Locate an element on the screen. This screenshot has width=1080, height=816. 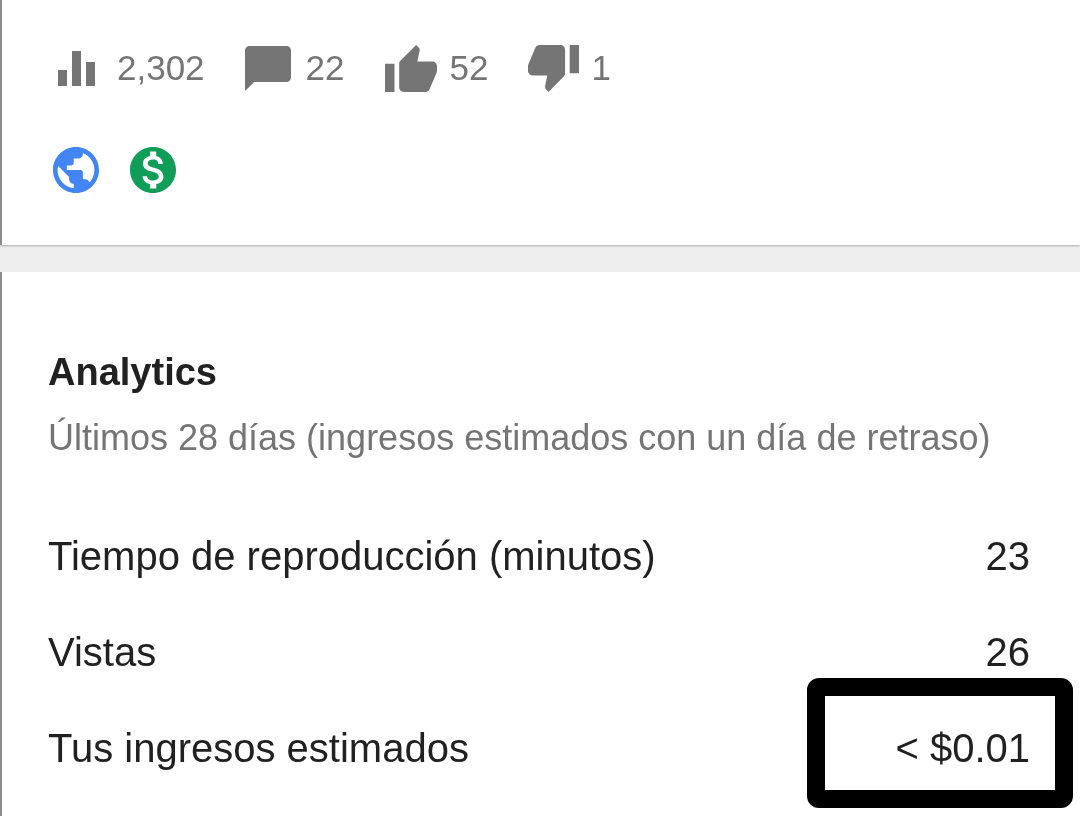
section-title: Analytics is located at coordinates (133, 372).